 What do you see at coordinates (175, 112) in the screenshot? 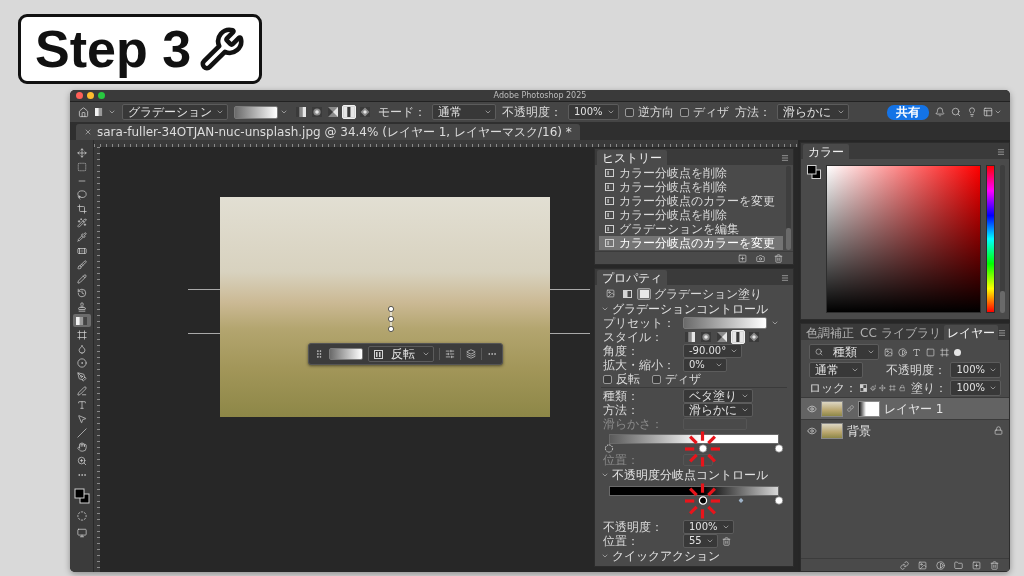
I see `gradient-mode-dropdown: グラデーション` at bounding box center [175, 112].